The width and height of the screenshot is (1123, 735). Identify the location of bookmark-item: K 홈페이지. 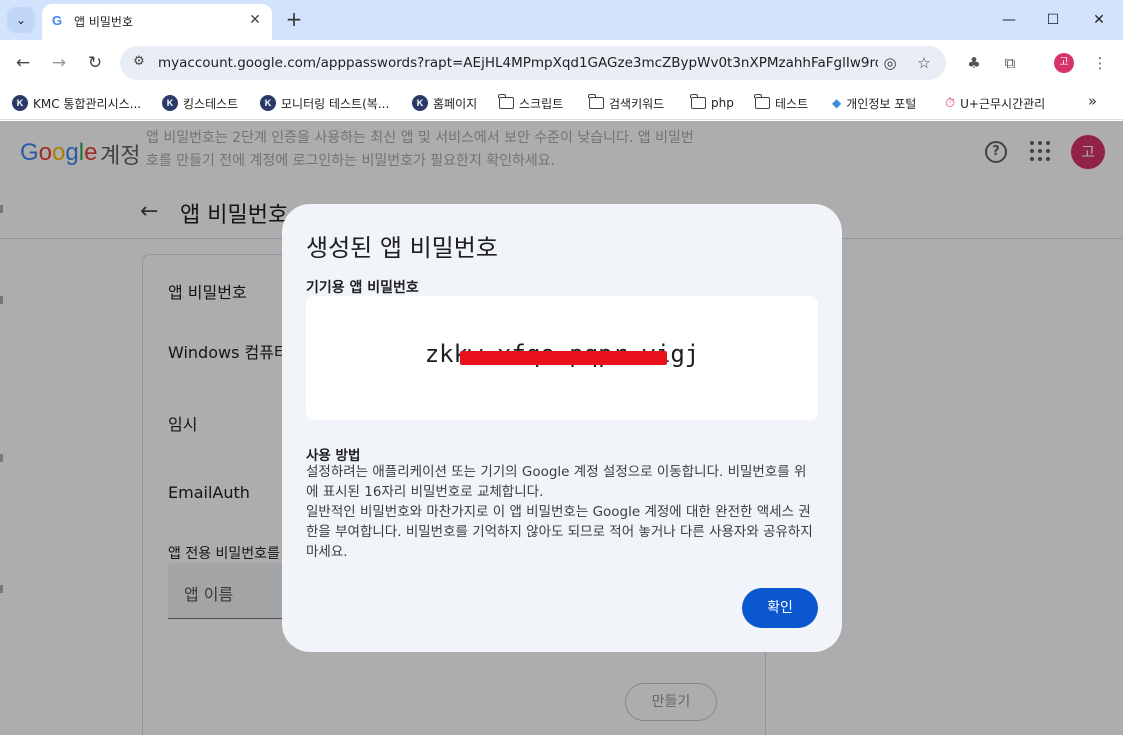
(444, 103).